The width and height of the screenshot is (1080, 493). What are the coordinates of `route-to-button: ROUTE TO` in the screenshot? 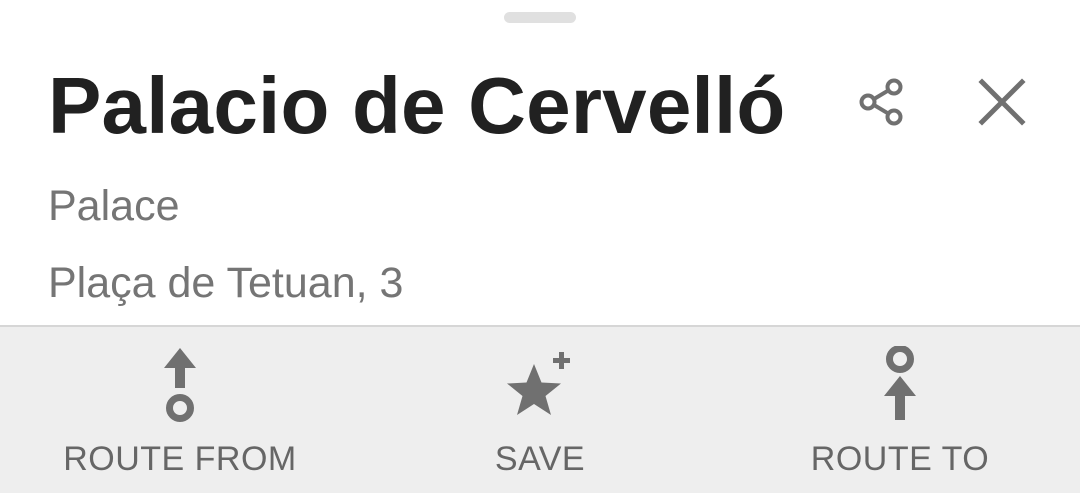 It's located at (900, 410).